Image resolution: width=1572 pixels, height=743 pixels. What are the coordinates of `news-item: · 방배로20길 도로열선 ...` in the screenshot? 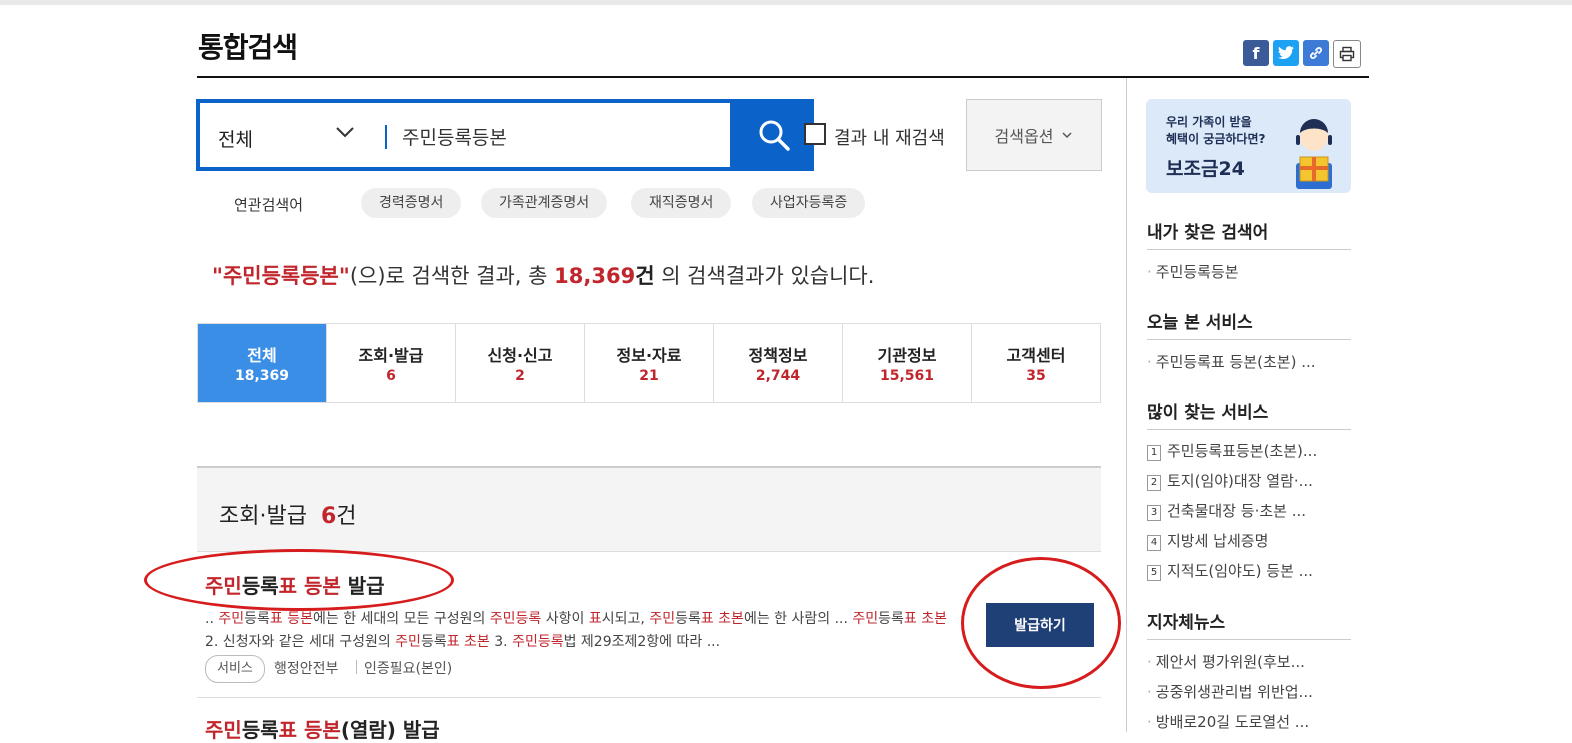 It's located at (1228, 721).